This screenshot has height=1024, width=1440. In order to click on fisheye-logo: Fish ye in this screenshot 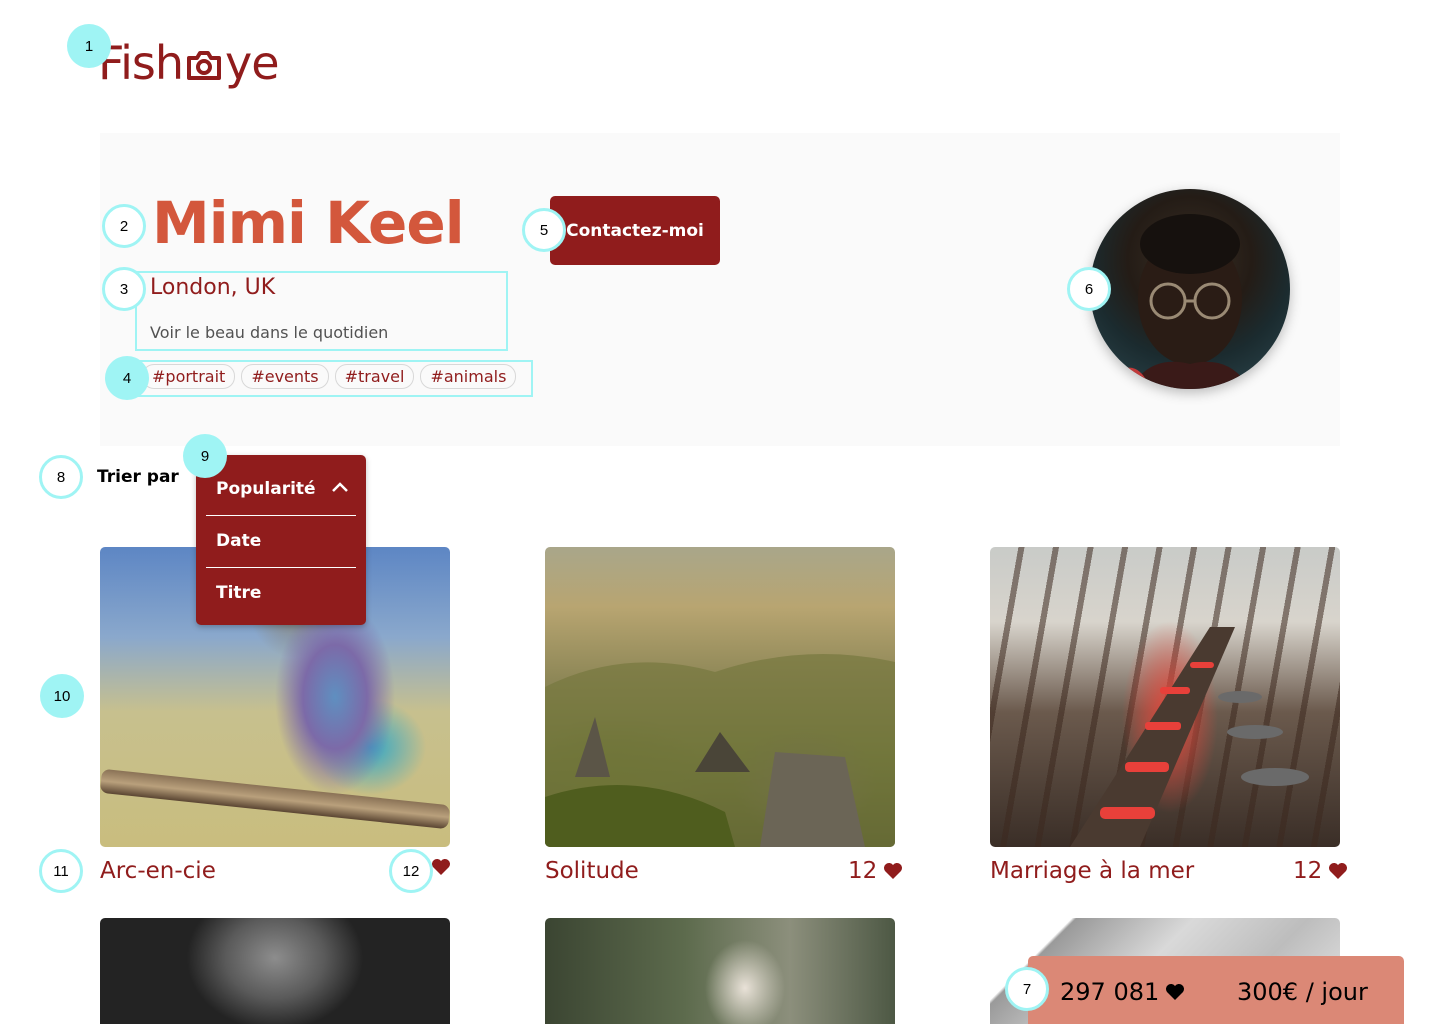, I will do `click(189, 63)`.